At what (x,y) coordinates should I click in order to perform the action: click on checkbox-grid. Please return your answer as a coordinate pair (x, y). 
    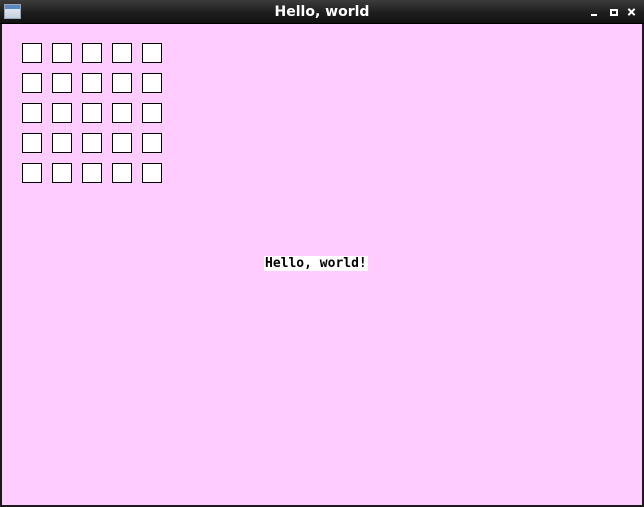
    Looking at the image, I should click on (92, 113).